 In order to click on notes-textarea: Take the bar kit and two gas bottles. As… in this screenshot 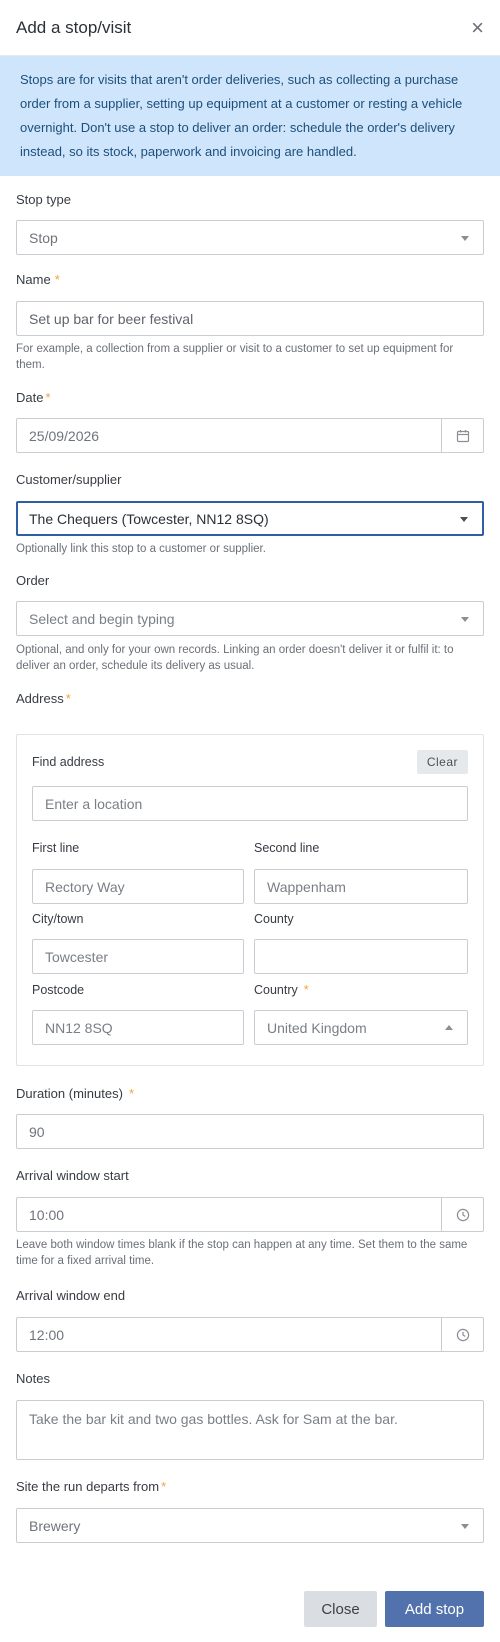, I will do `click(250, 1430)`.